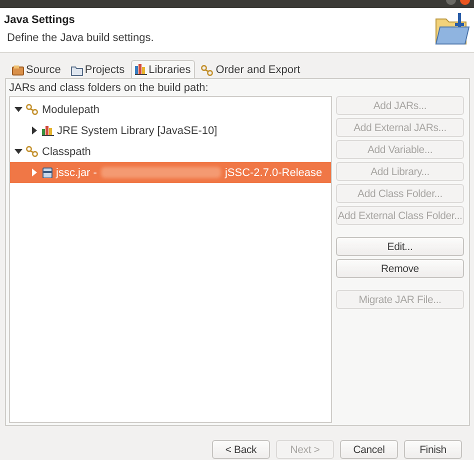 The width and height of the screenshot is (474, 460). Describe the element at coordinates (369, 449) in the screenshot. I see `wizard-button: Cancel` at that location.